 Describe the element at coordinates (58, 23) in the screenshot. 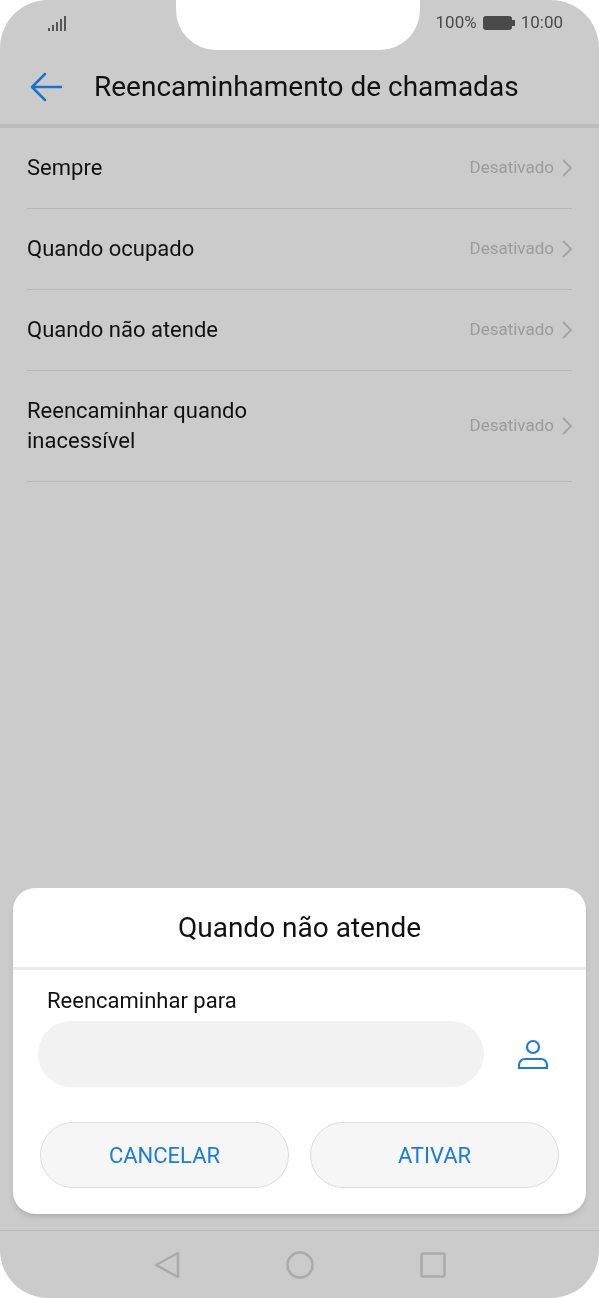

I see `signal-icon` at that location.